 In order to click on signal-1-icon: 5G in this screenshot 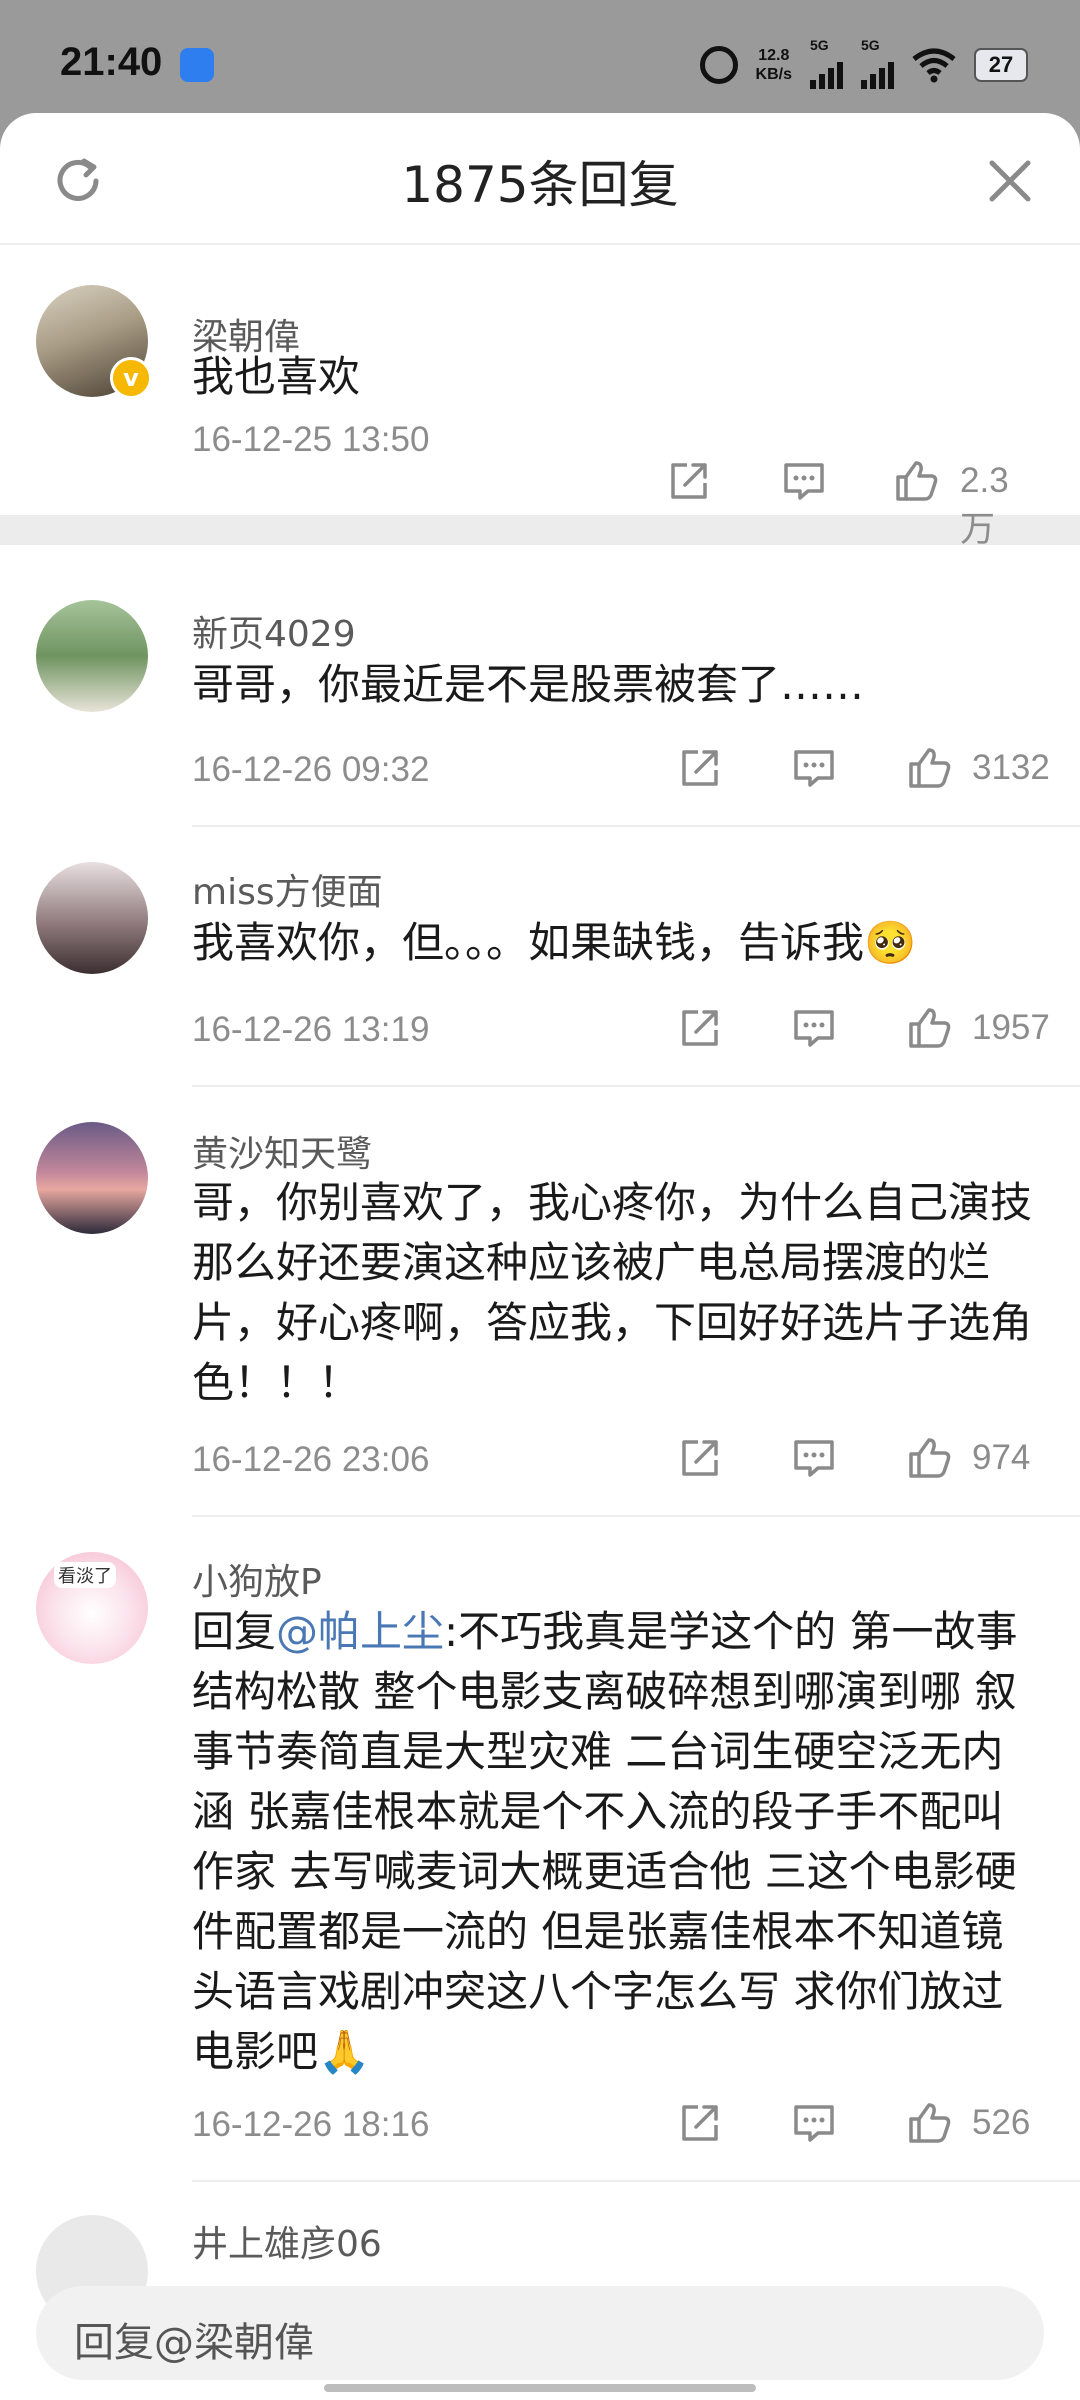, I will do `click(826, 63)`.